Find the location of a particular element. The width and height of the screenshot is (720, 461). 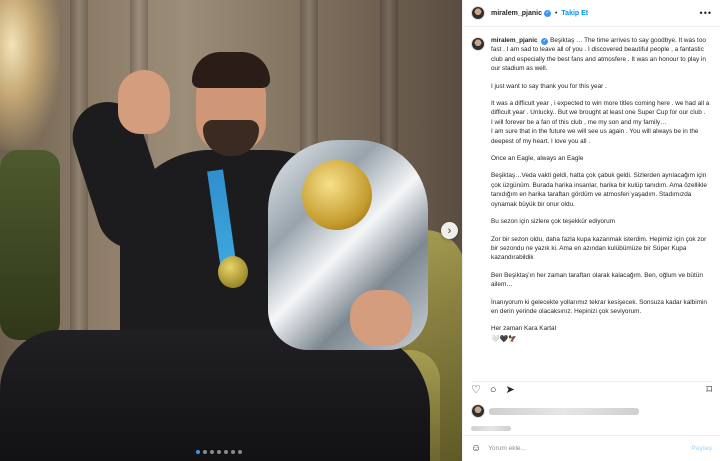

likes-row is located at coordinates (555, 411).